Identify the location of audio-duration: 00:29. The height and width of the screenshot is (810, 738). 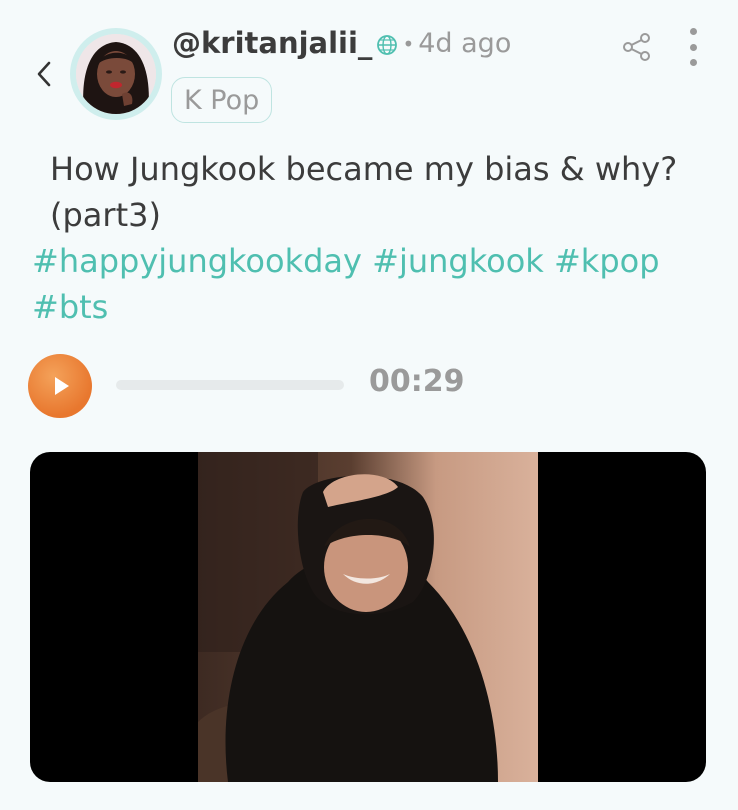
(417, 381).